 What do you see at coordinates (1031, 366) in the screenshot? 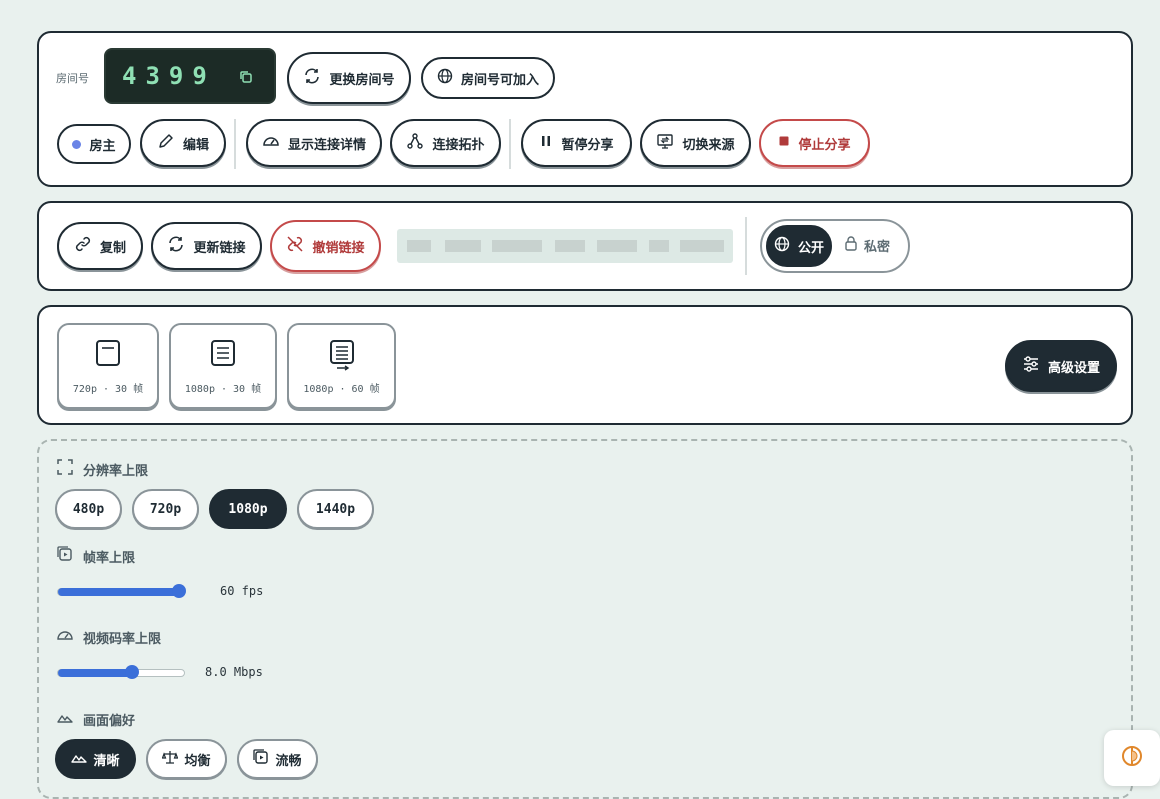
I see `sliders-icon` at bounding box center [1031, 366].